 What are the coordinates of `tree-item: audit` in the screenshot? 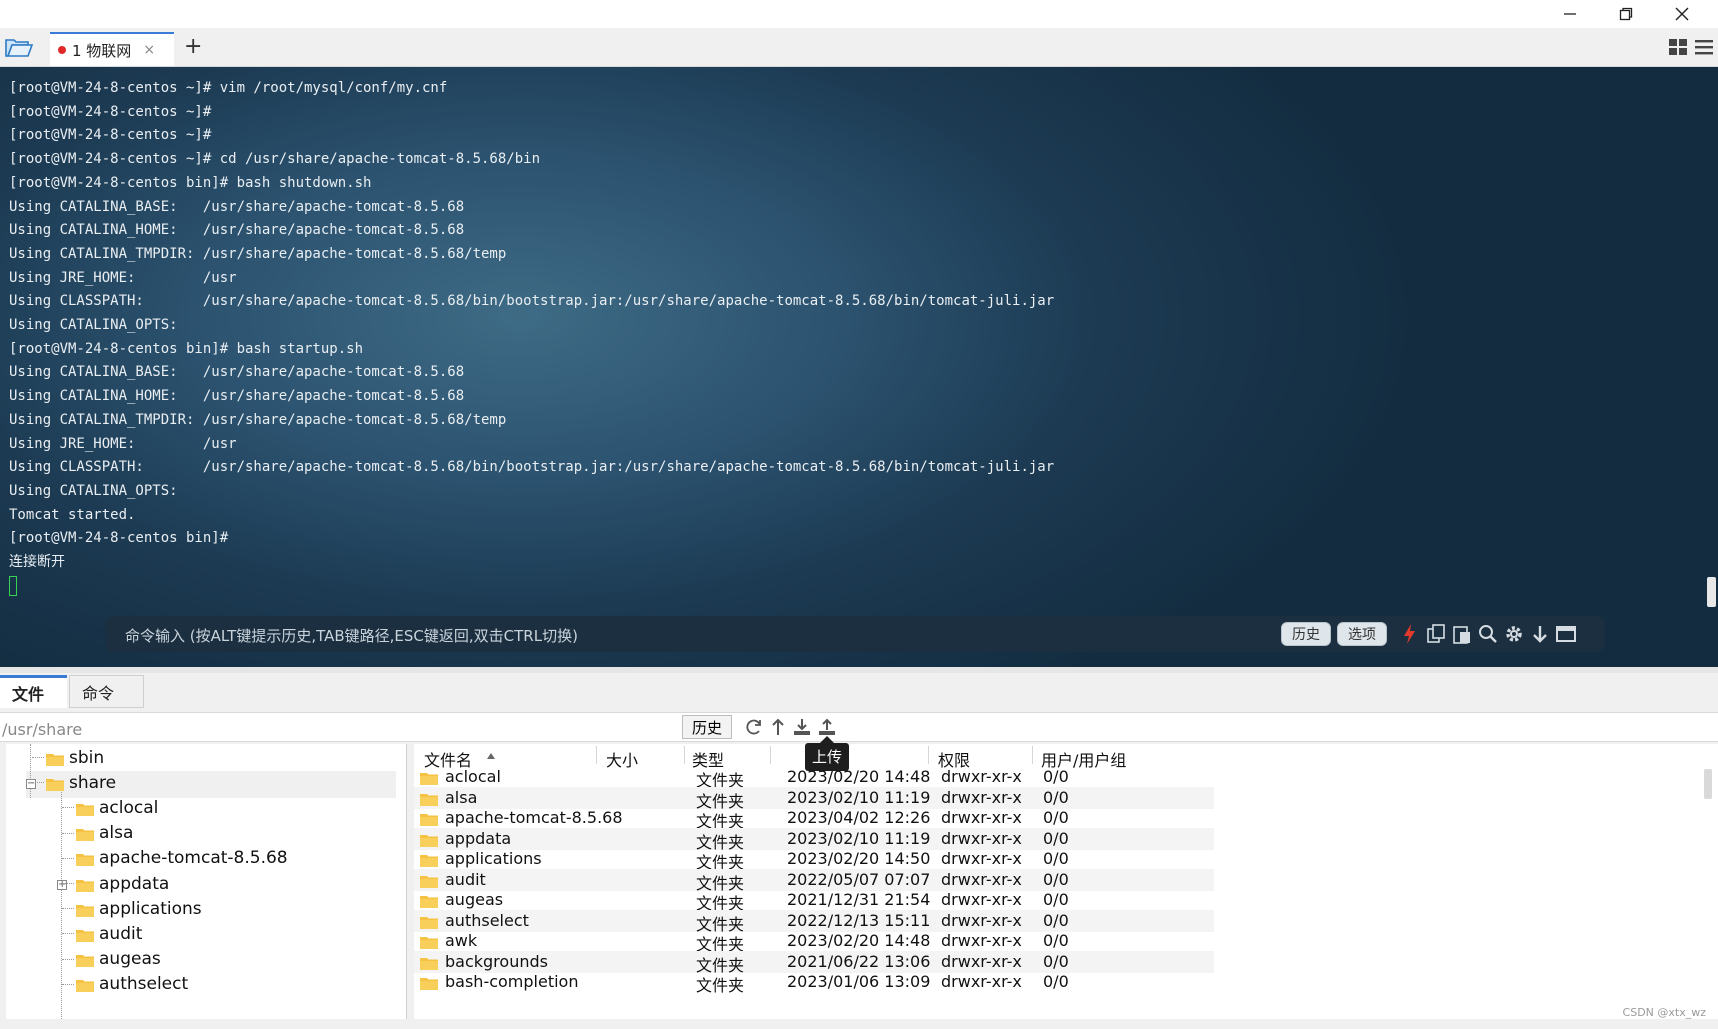 It's located at (109, 933).